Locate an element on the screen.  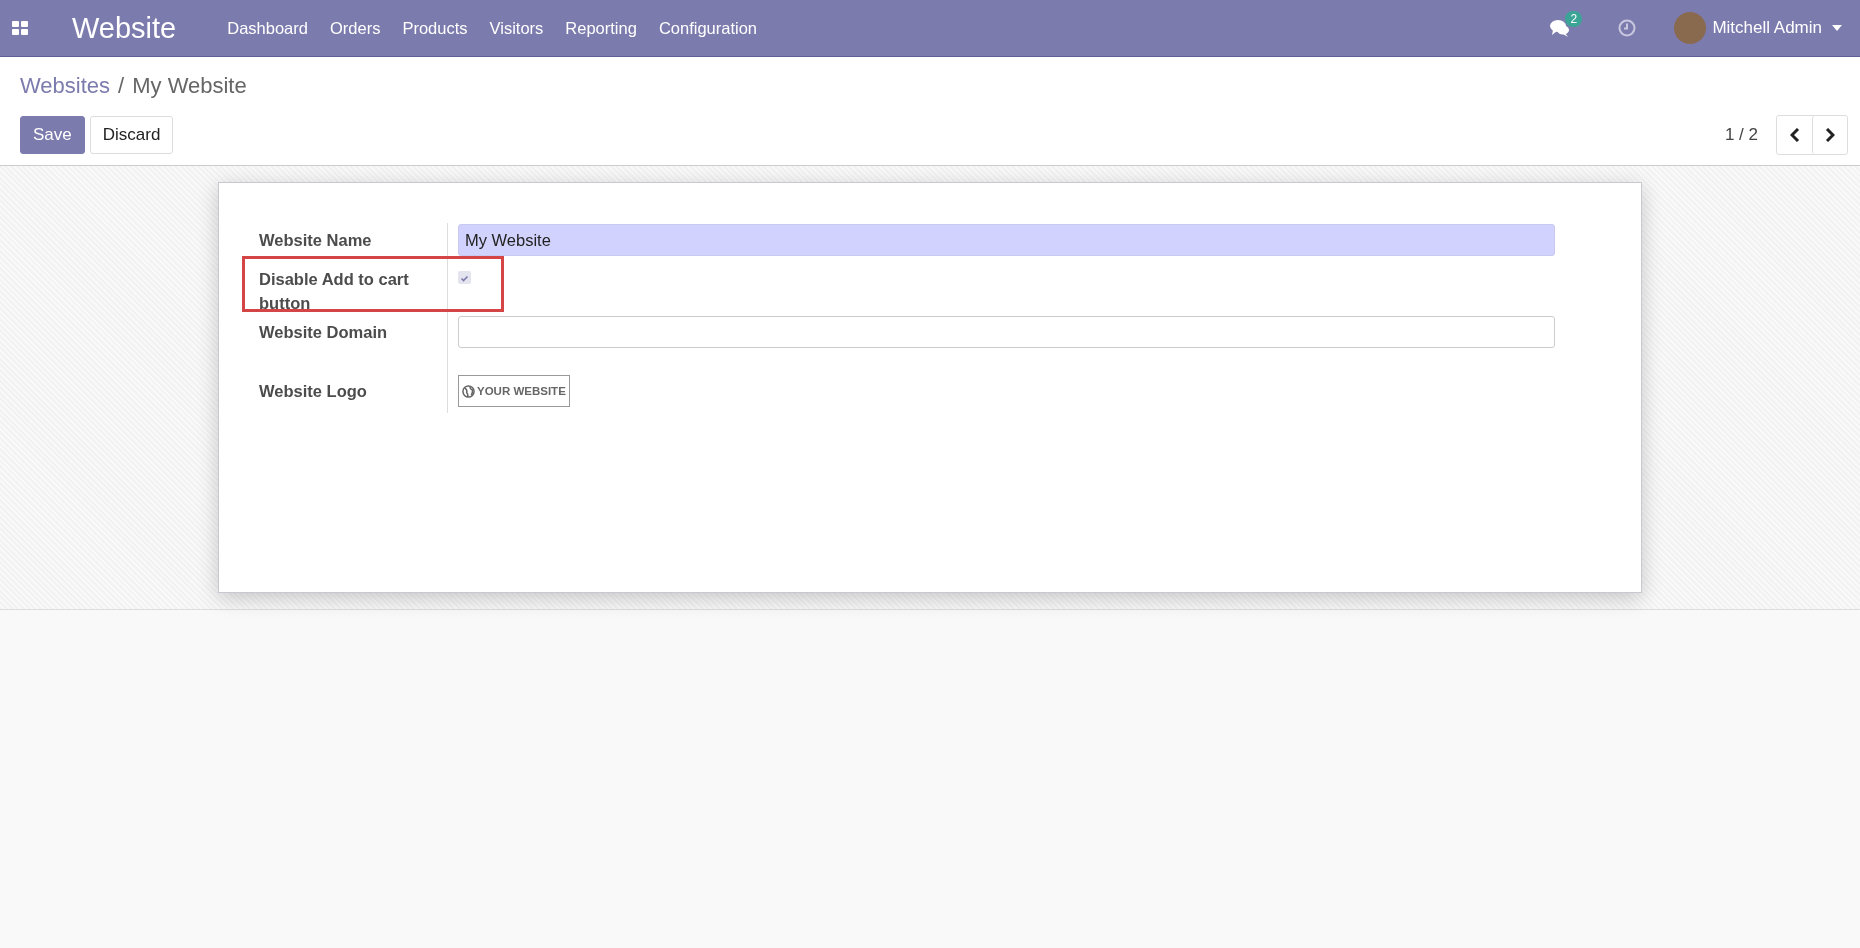
save-button: Save is located at coordinates (52, 135).